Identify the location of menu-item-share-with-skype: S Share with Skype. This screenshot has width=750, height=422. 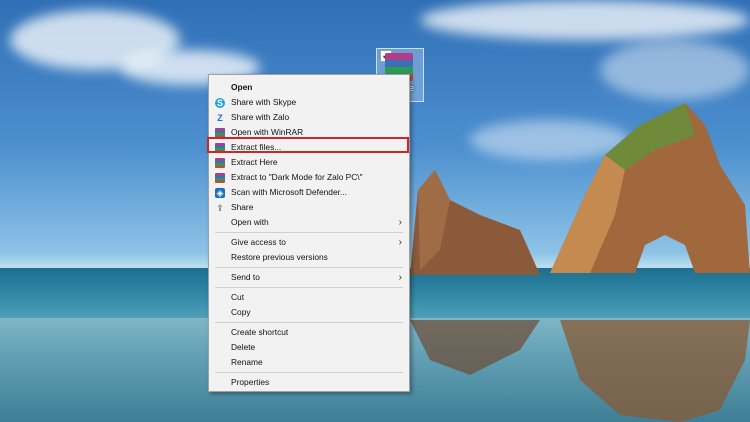
(309, 102).